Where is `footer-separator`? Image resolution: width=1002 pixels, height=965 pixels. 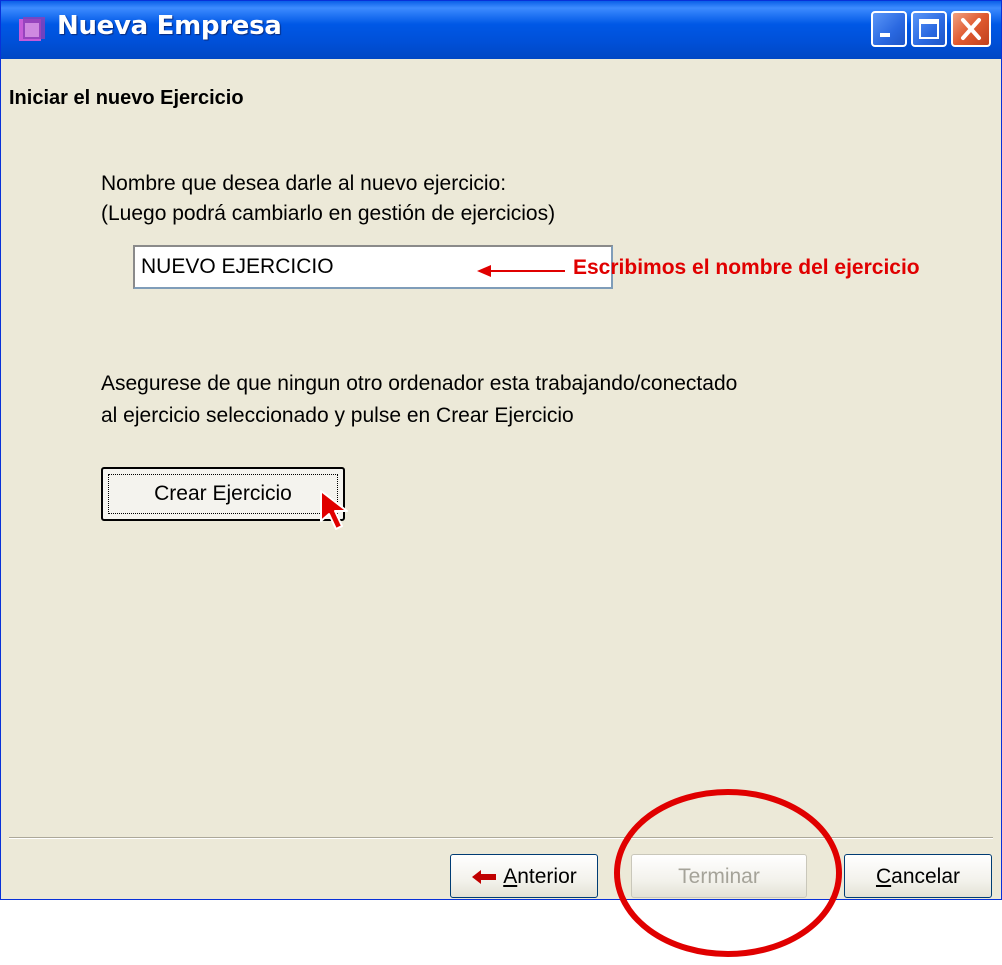 footer-separator is located at coordinates (501, 838).